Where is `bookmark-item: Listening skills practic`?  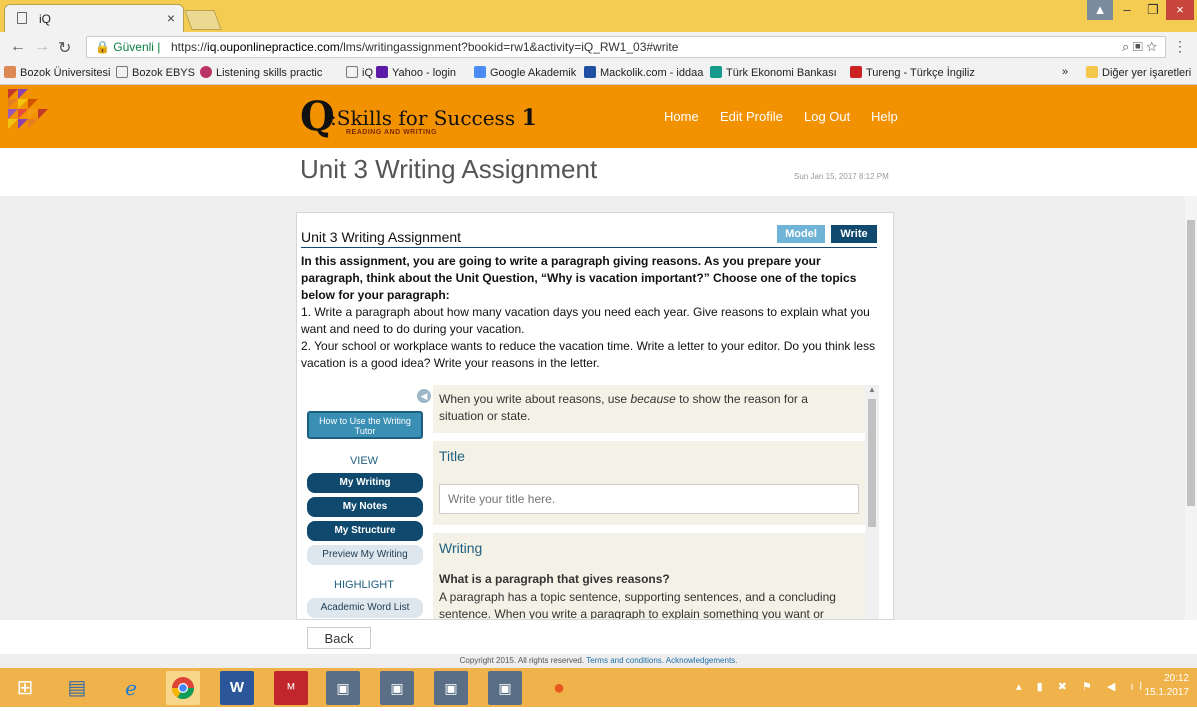 bookmark-item: Listening skills practic is located at coordinates (261, 72).